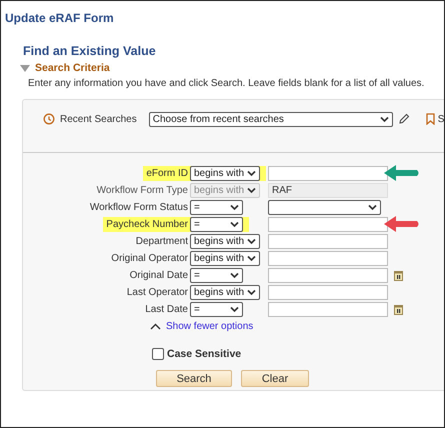  What do you see at coordinates (275, 378) in the screenshot?
I see `clear-button: Clear` at bounding box center [275, 378].